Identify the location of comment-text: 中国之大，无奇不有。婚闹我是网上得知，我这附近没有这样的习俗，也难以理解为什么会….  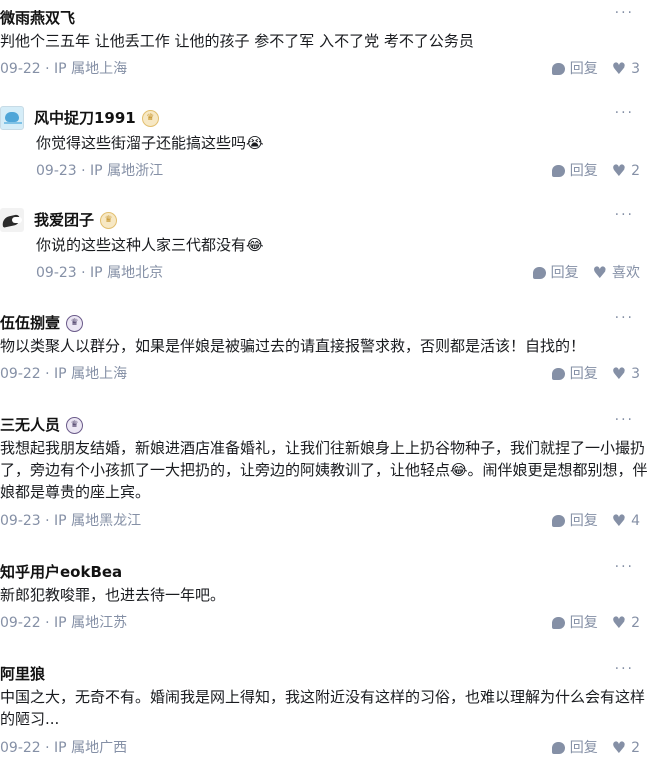
(323, 708).